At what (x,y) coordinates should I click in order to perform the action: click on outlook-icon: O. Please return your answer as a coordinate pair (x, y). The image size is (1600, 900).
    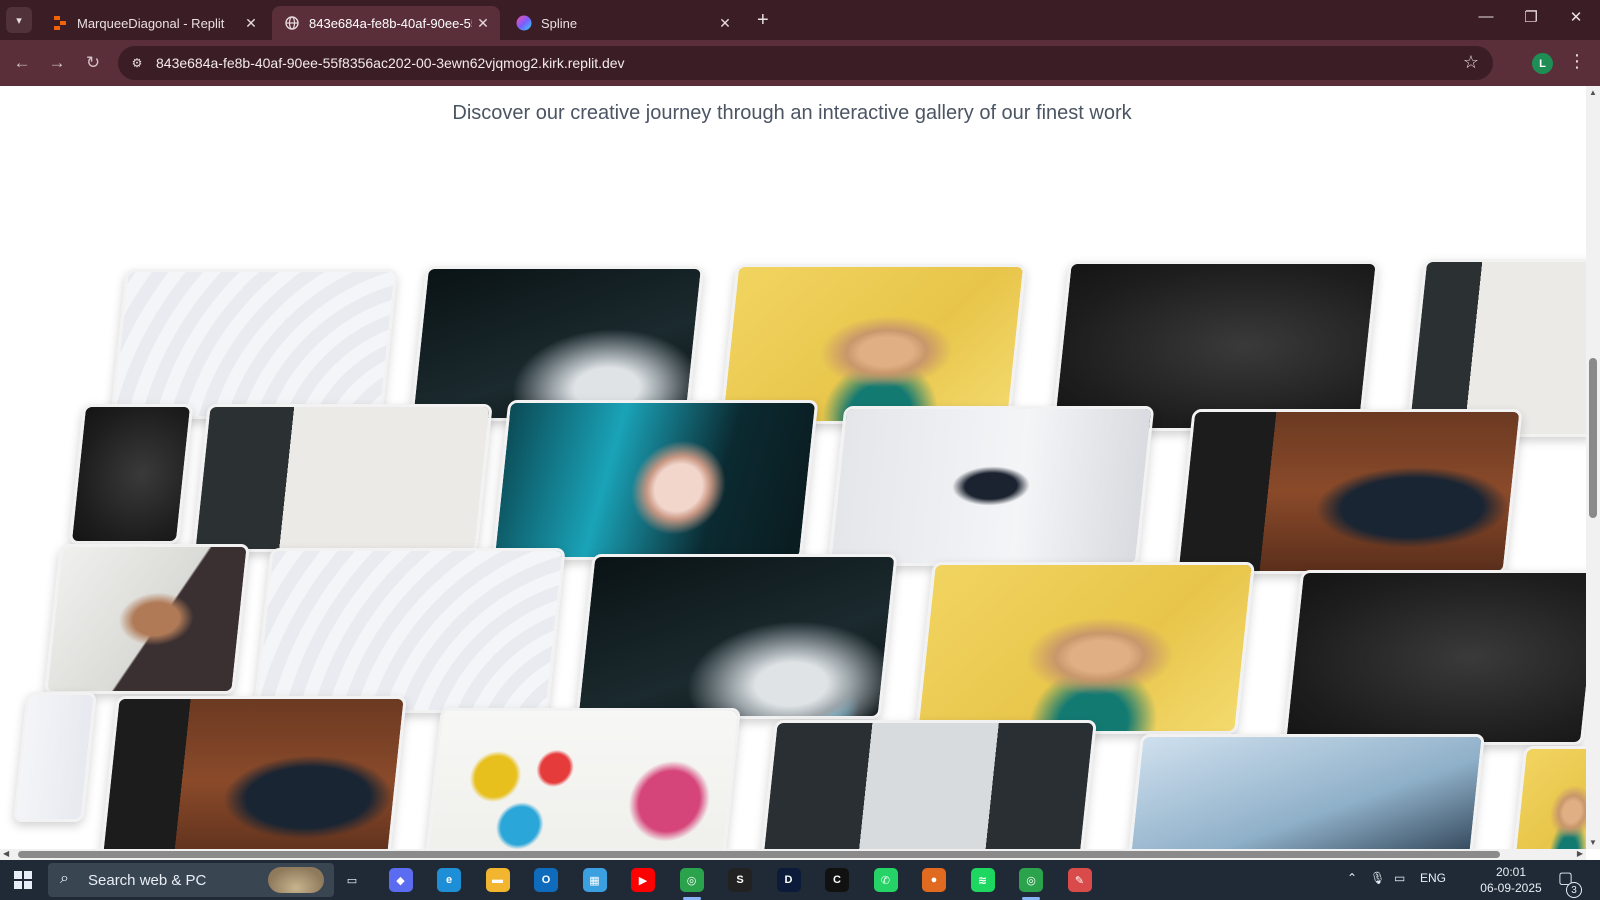
    Looking at the image, I should click on (546, 880).